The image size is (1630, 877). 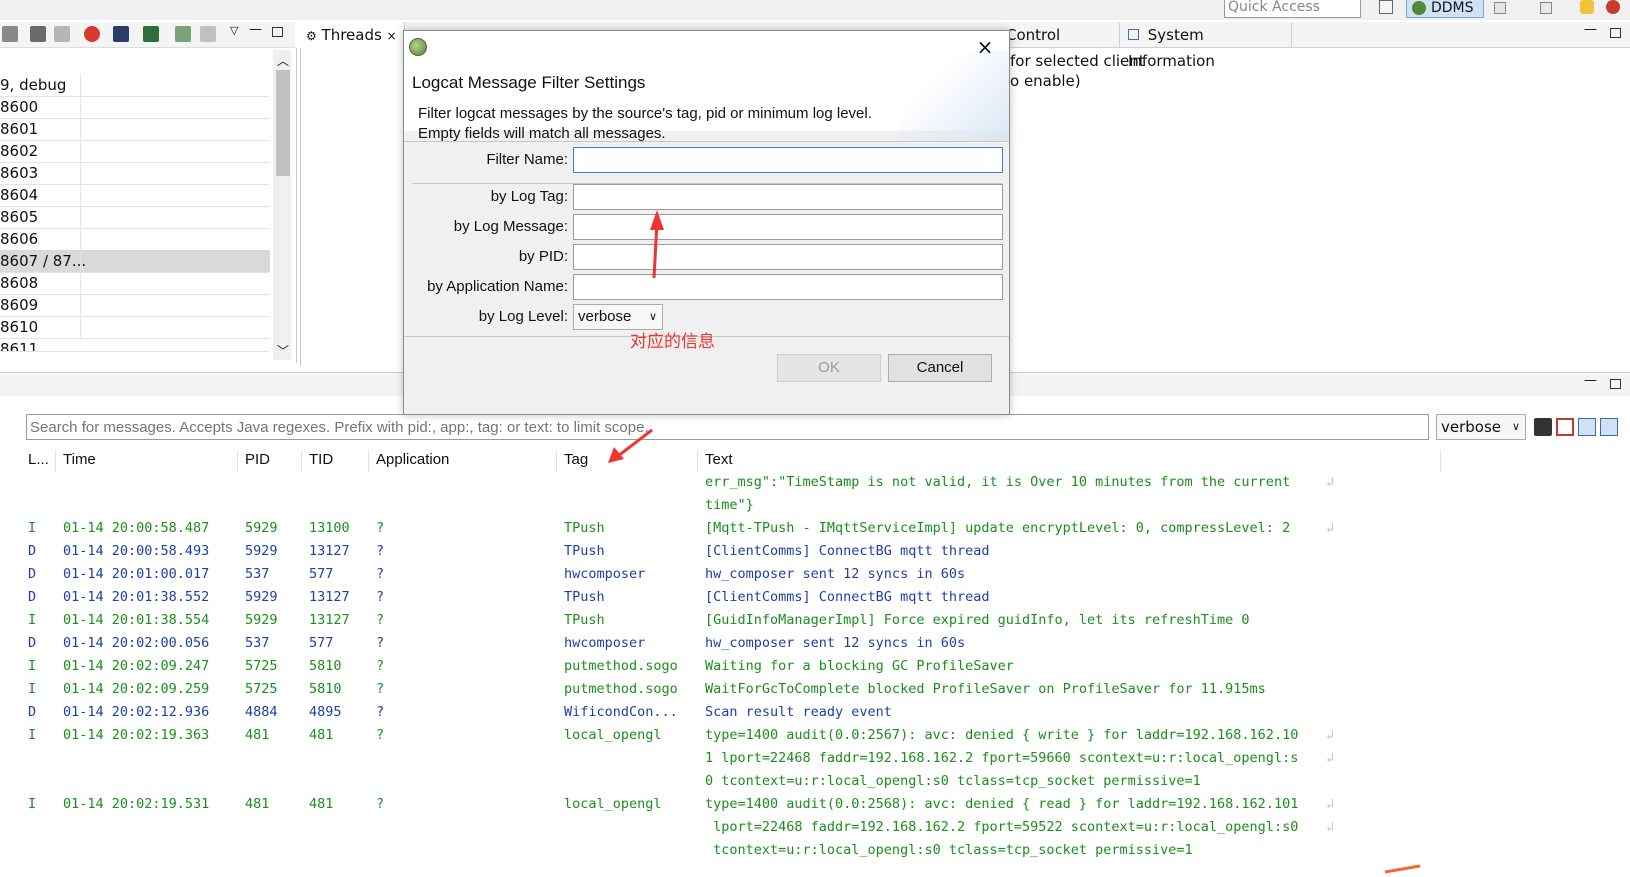 I want to click on filter-name-field, so click(x=788, y=160).